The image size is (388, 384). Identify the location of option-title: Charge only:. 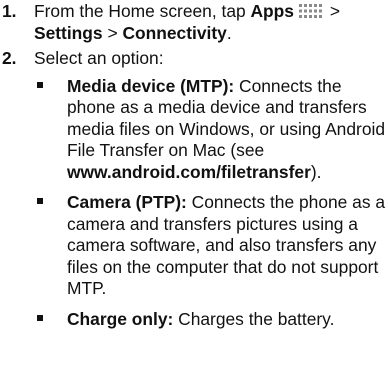
(120, 318).